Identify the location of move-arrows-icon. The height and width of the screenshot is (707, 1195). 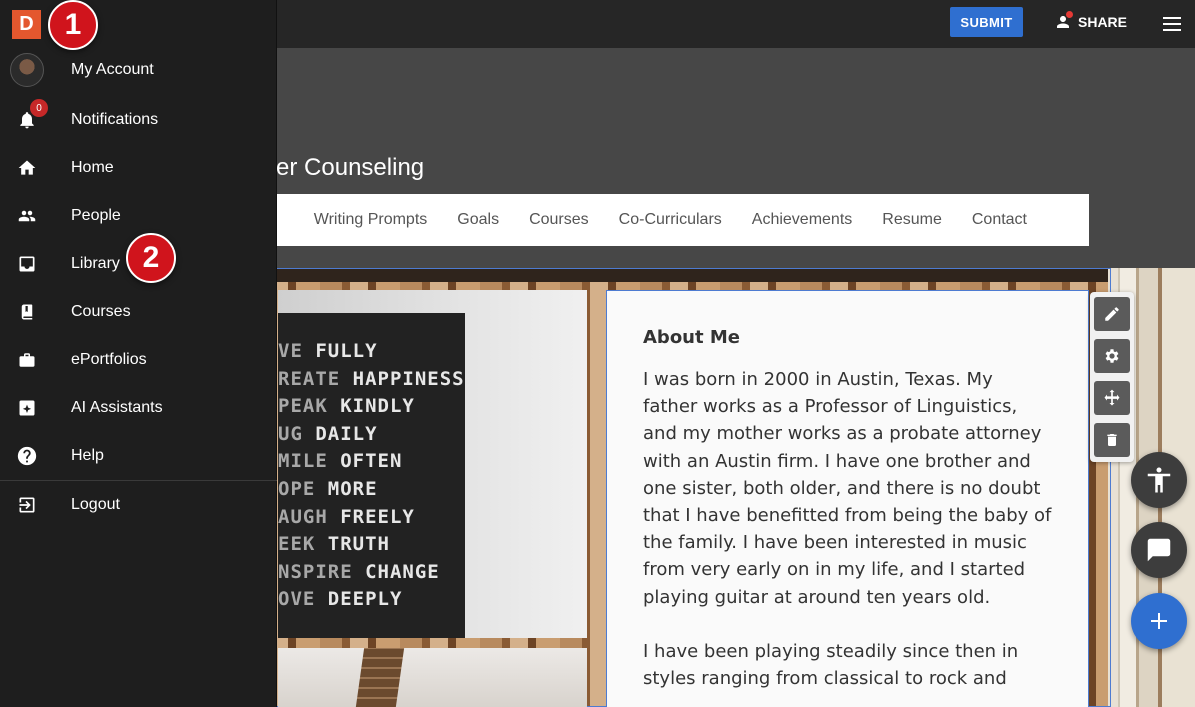
(1112, 398).